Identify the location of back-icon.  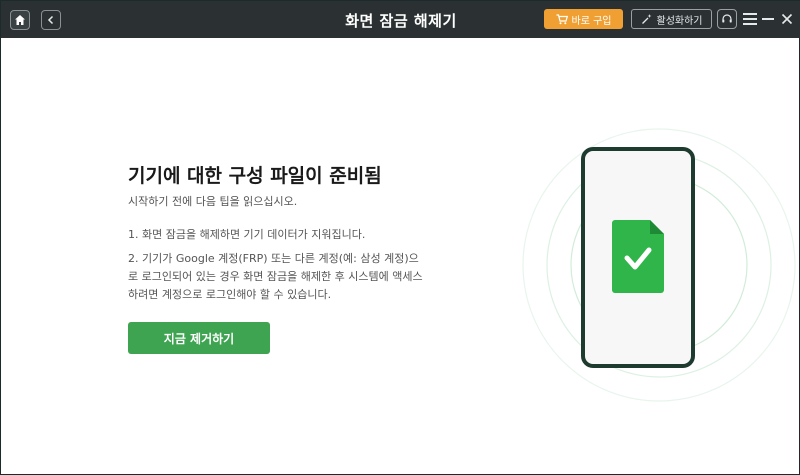
(50, 20).